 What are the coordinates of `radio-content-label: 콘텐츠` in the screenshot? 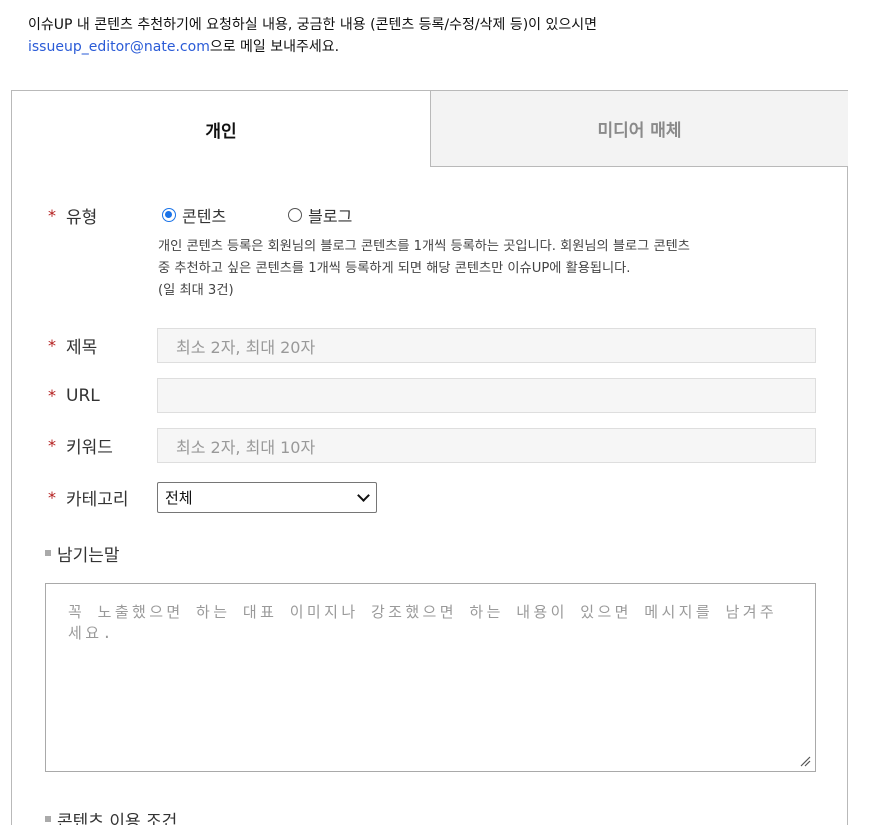 It's located at (204, 216).